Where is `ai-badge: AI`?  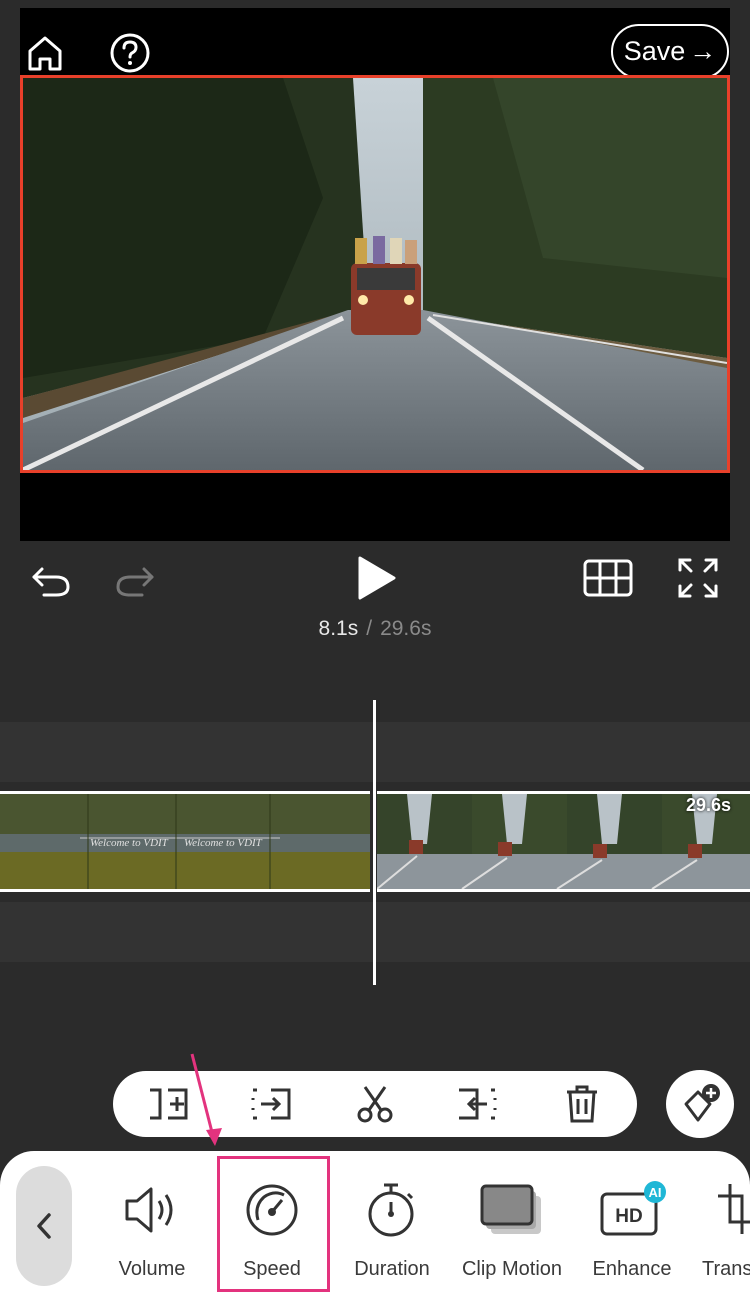 ai-badge: AI is located at coordinates (655, 1192).